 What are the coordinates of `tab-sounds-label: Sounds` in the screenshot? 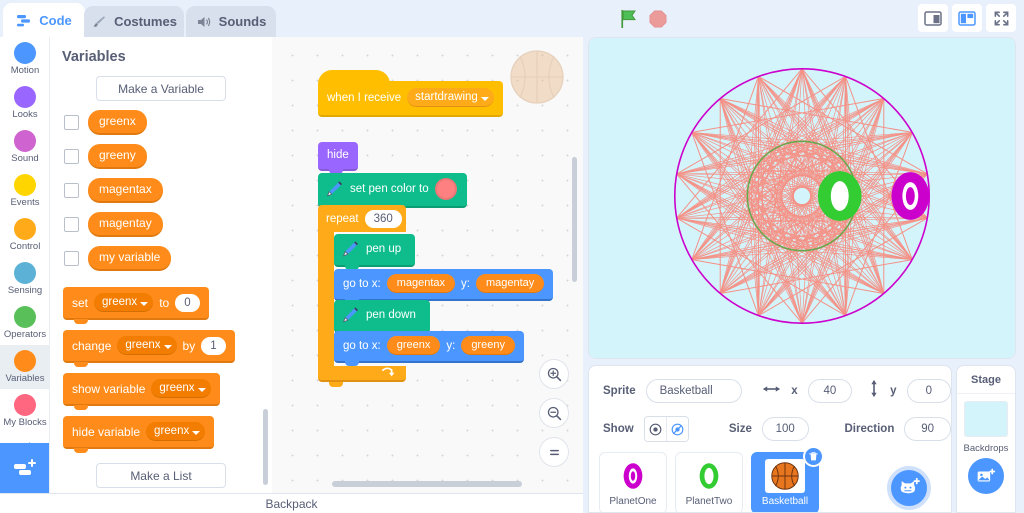 It's located at (242, 21).